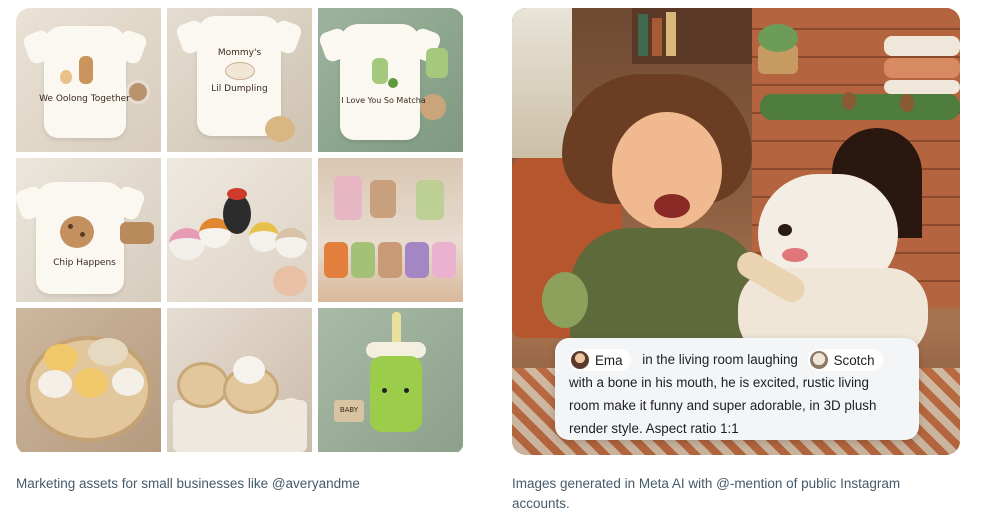 The image size is (985, 526). What do you see at coordinates (854, 360) in the screenshot?
I see `mention-label: Scotch` at bounding box center [854, 360].